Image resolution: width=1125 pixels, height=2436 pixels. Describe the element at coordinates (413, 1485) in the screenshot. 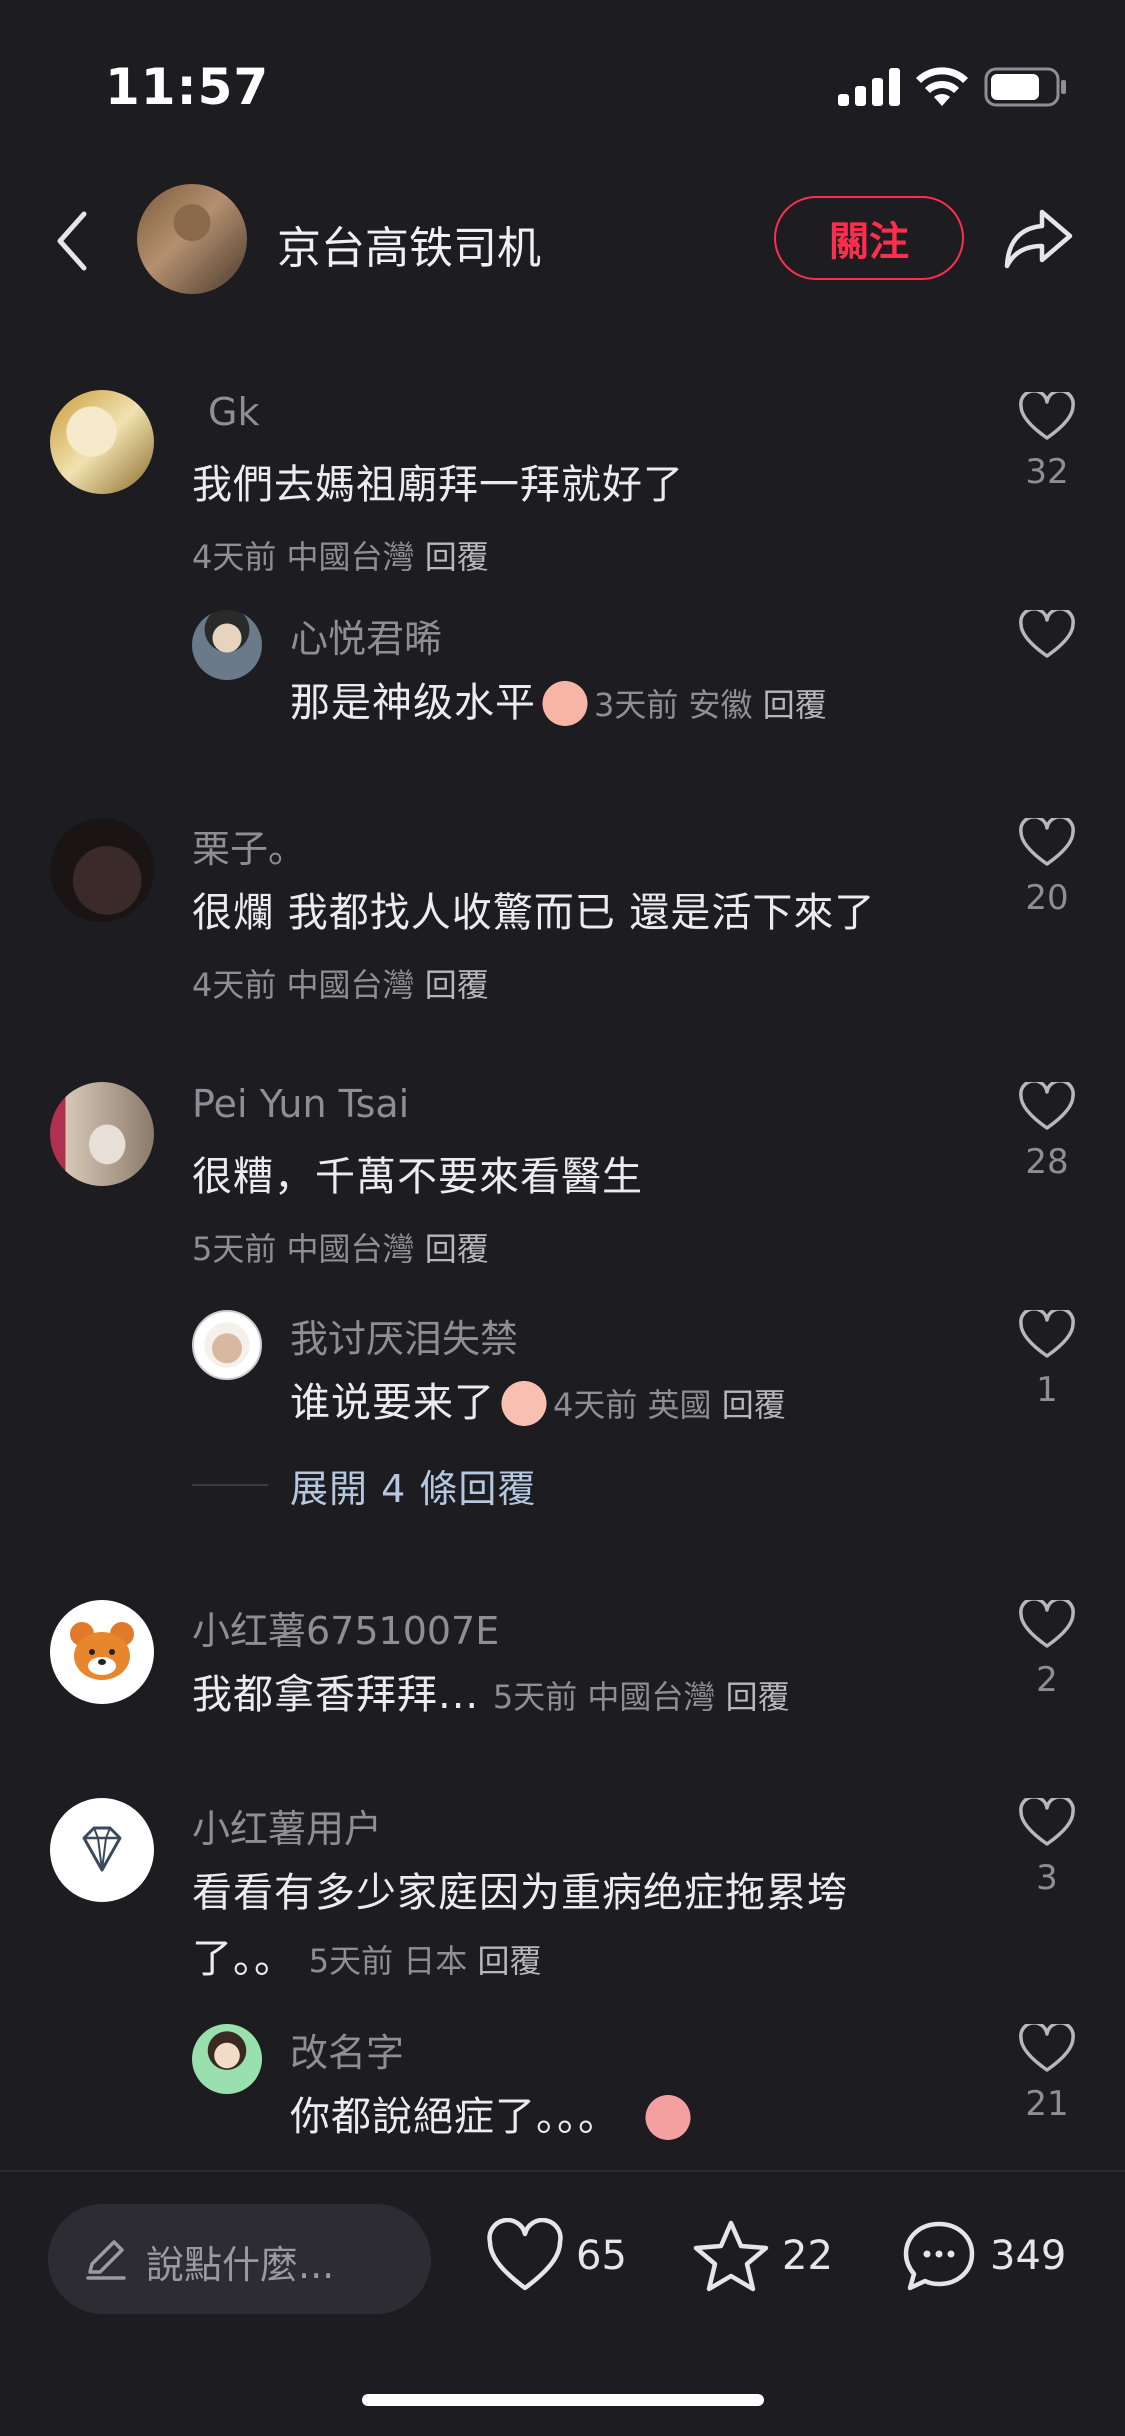

I see `expand-replies-button: 展開 4 條回覆` at that location.